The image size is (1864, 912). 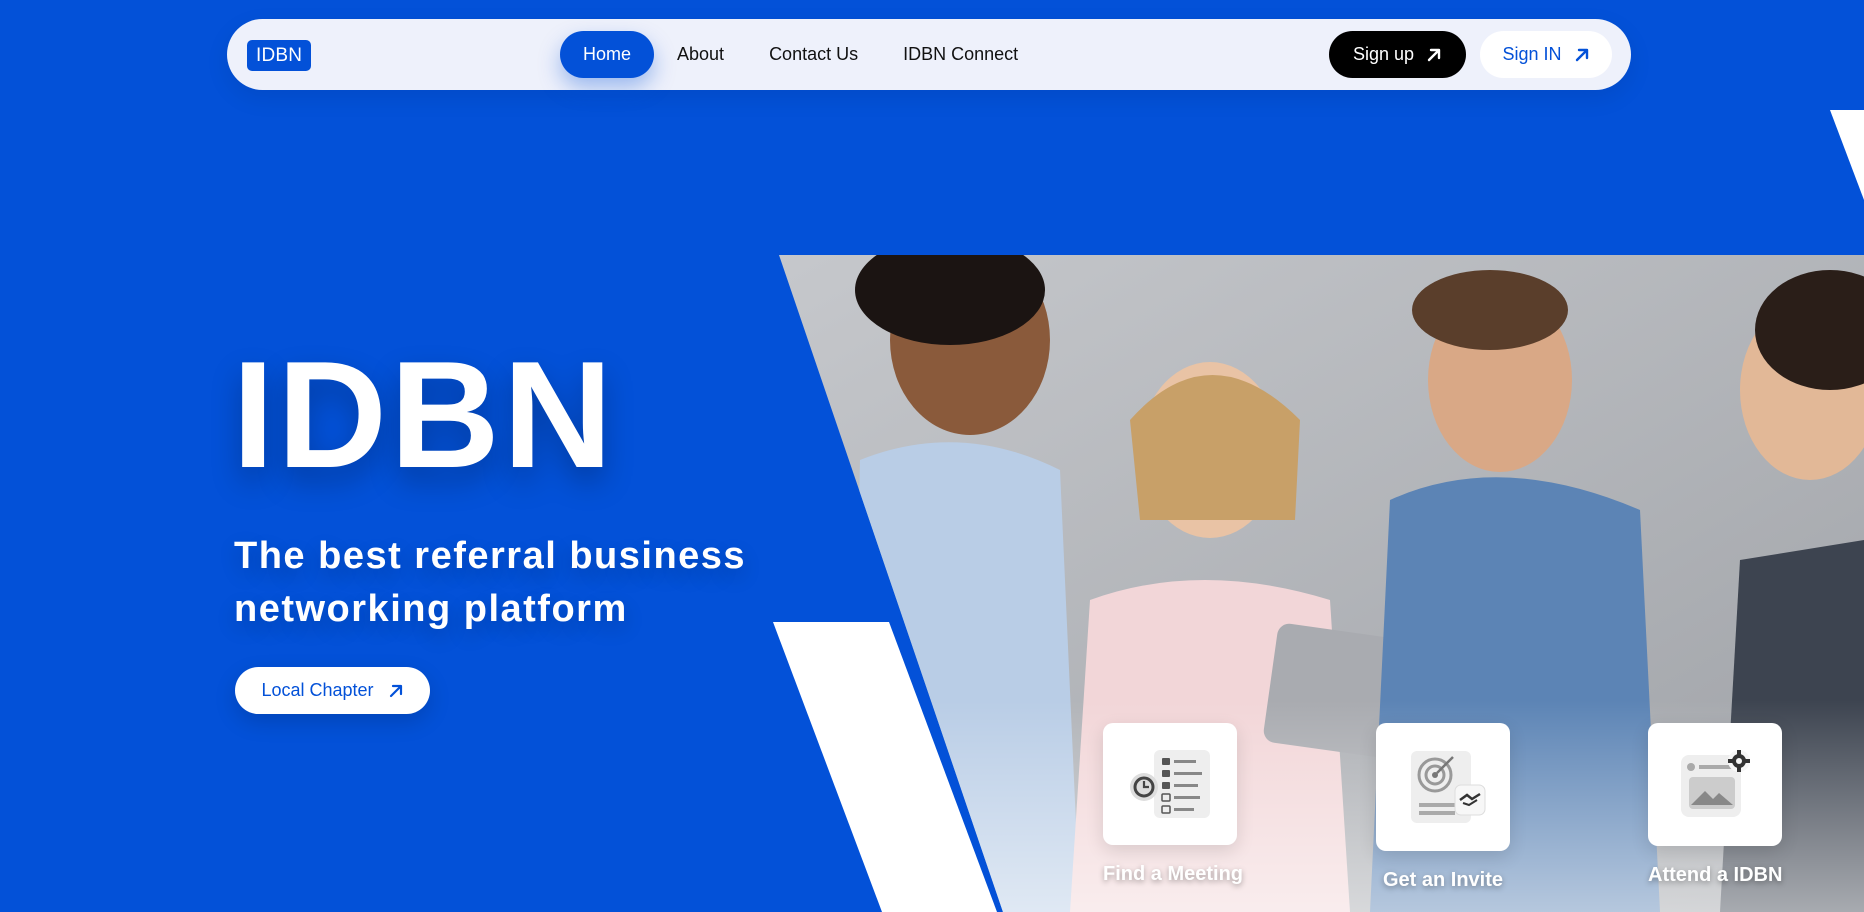 I want to click on logo: IDBN, so click(x=279, y=55).